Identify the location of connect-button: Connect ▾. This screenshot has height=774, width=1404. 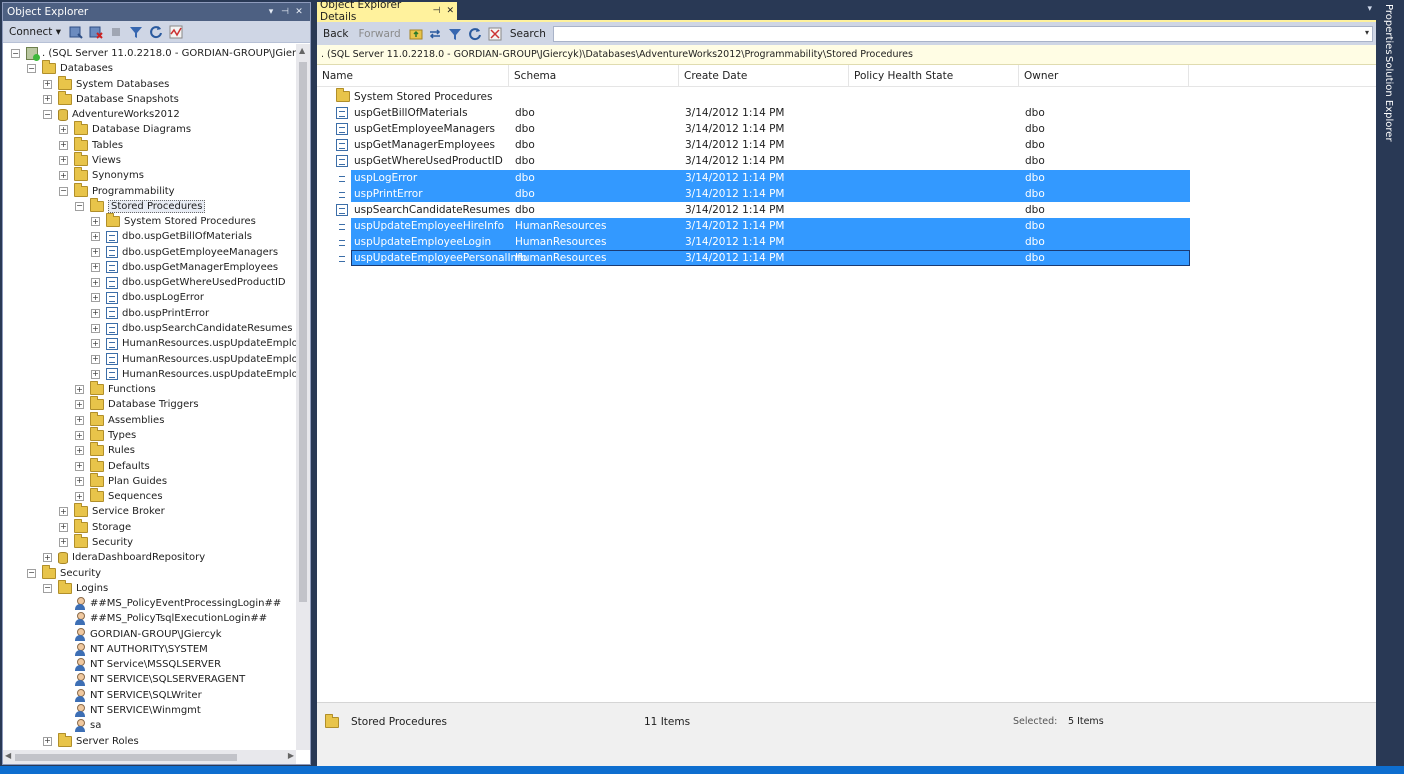
(35, 32).